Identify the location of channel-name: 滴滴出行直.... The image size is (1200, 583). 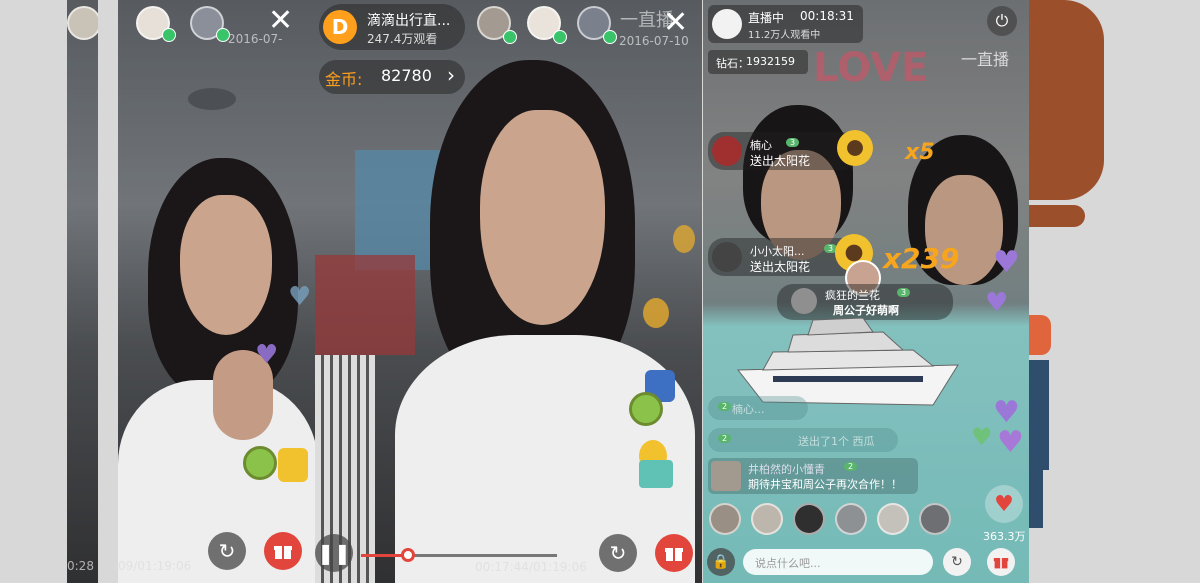
(409, 21).